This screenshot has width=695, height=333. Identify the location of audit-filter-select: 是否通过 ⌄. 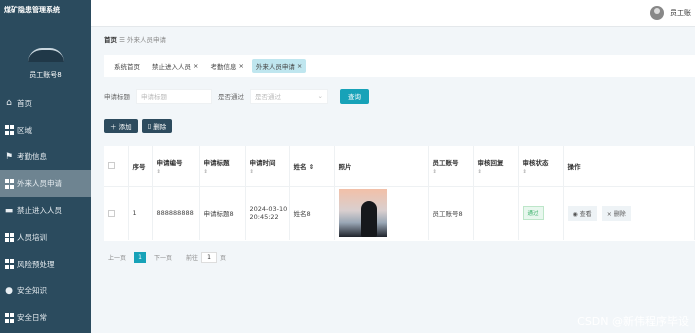
(289, 96).